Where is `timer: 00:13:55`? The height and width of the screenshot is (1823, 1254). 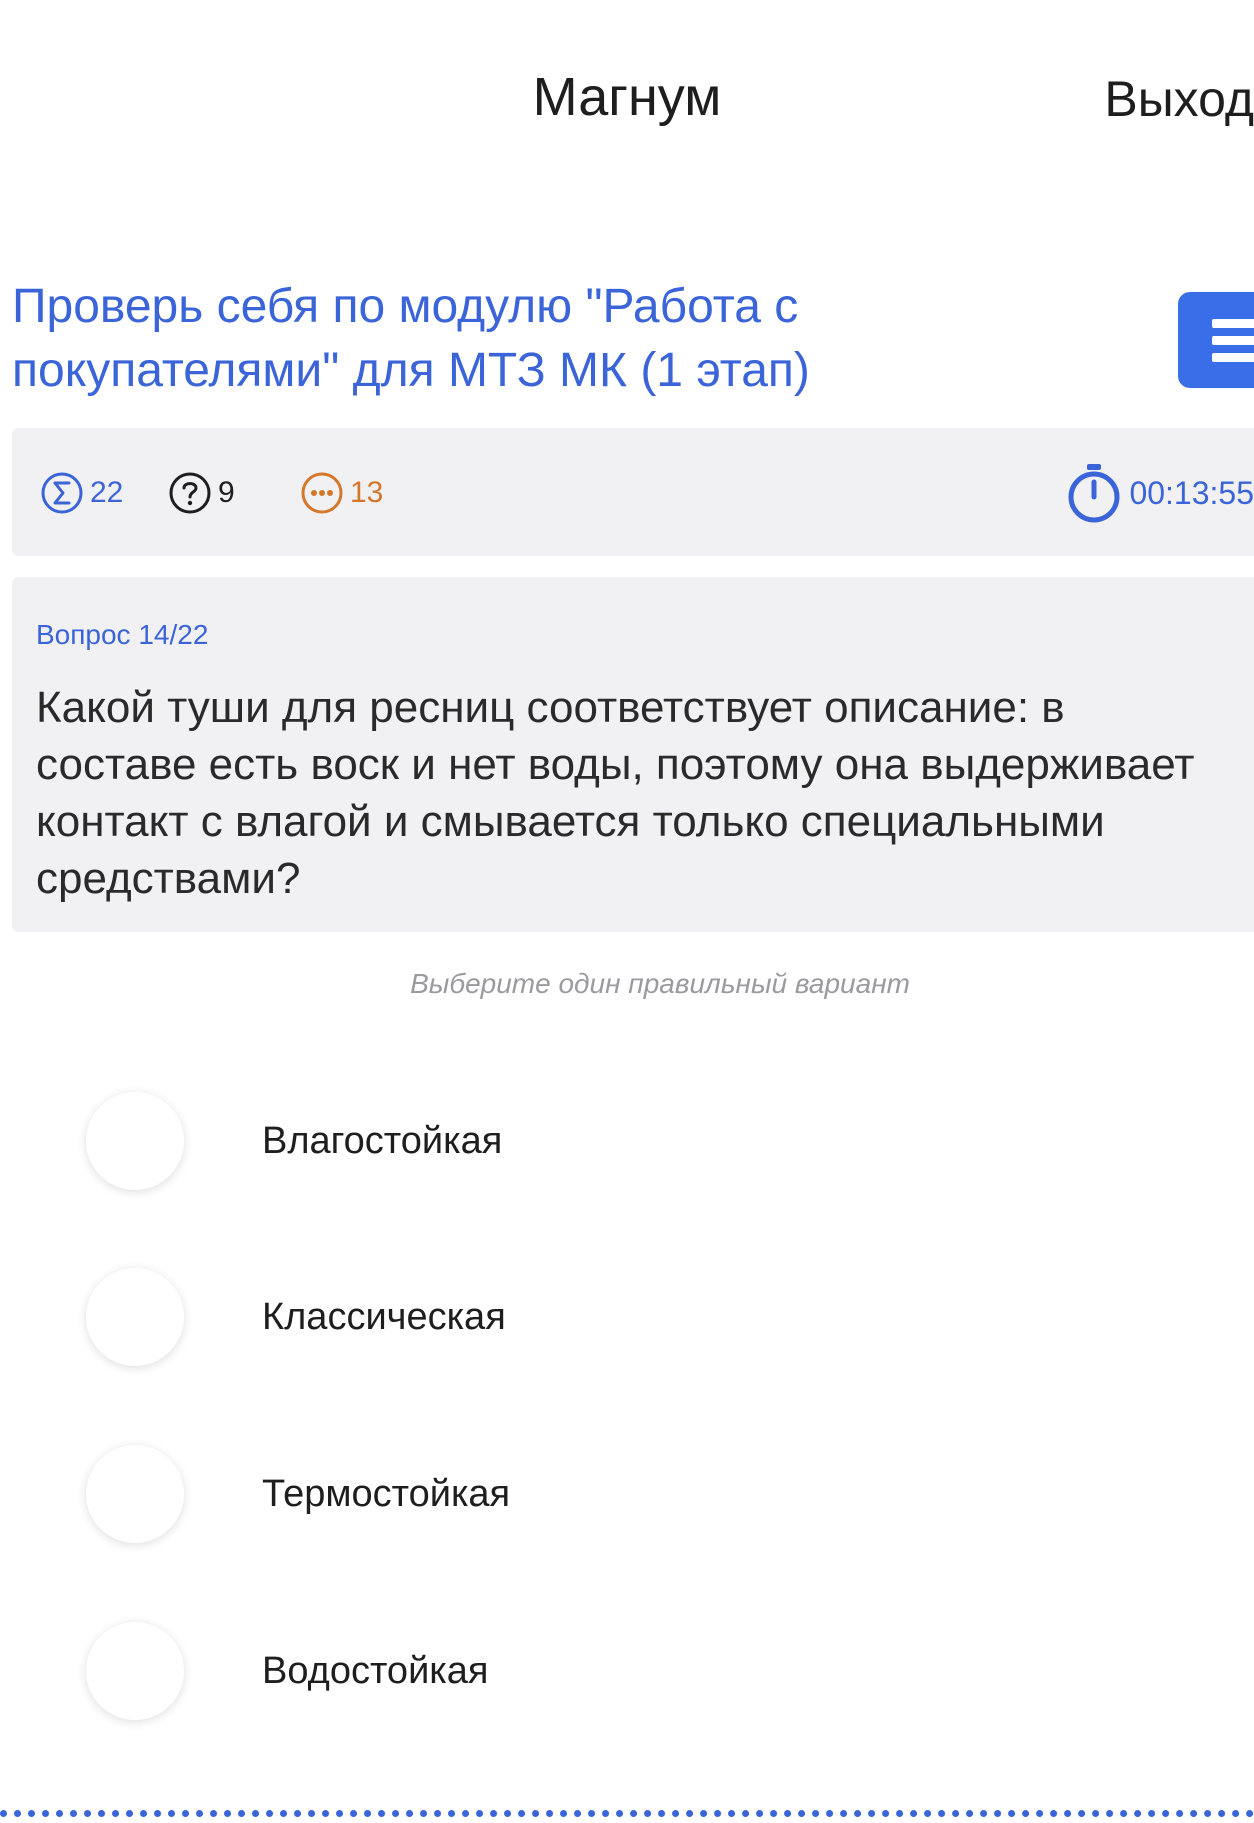 timer: 00:13:55 is located at coordinates (1159, 493).